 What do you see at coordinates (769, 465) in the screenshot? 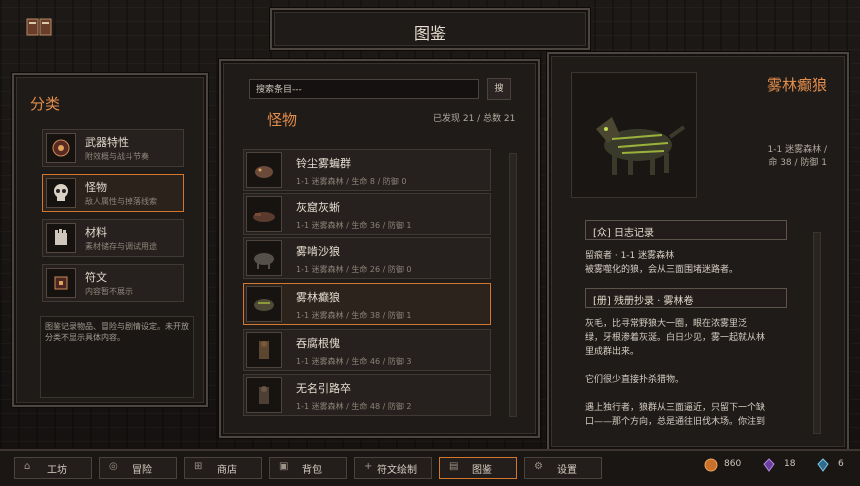
I see `purple-crystal-icon` at bounding box center [769, 465].